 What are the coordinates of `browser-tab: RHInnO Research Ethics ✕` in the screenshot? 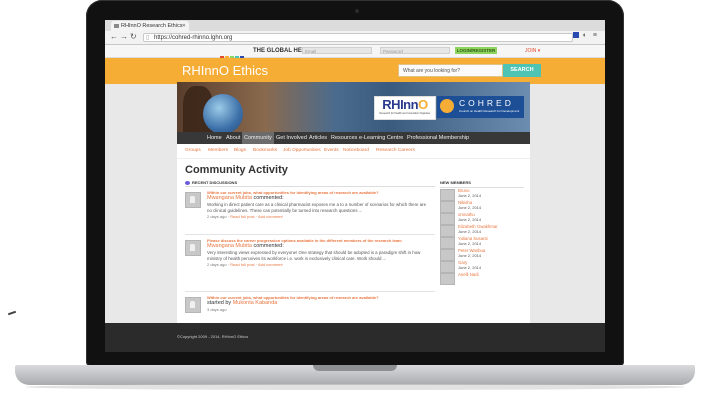 It's located at (150, 26).